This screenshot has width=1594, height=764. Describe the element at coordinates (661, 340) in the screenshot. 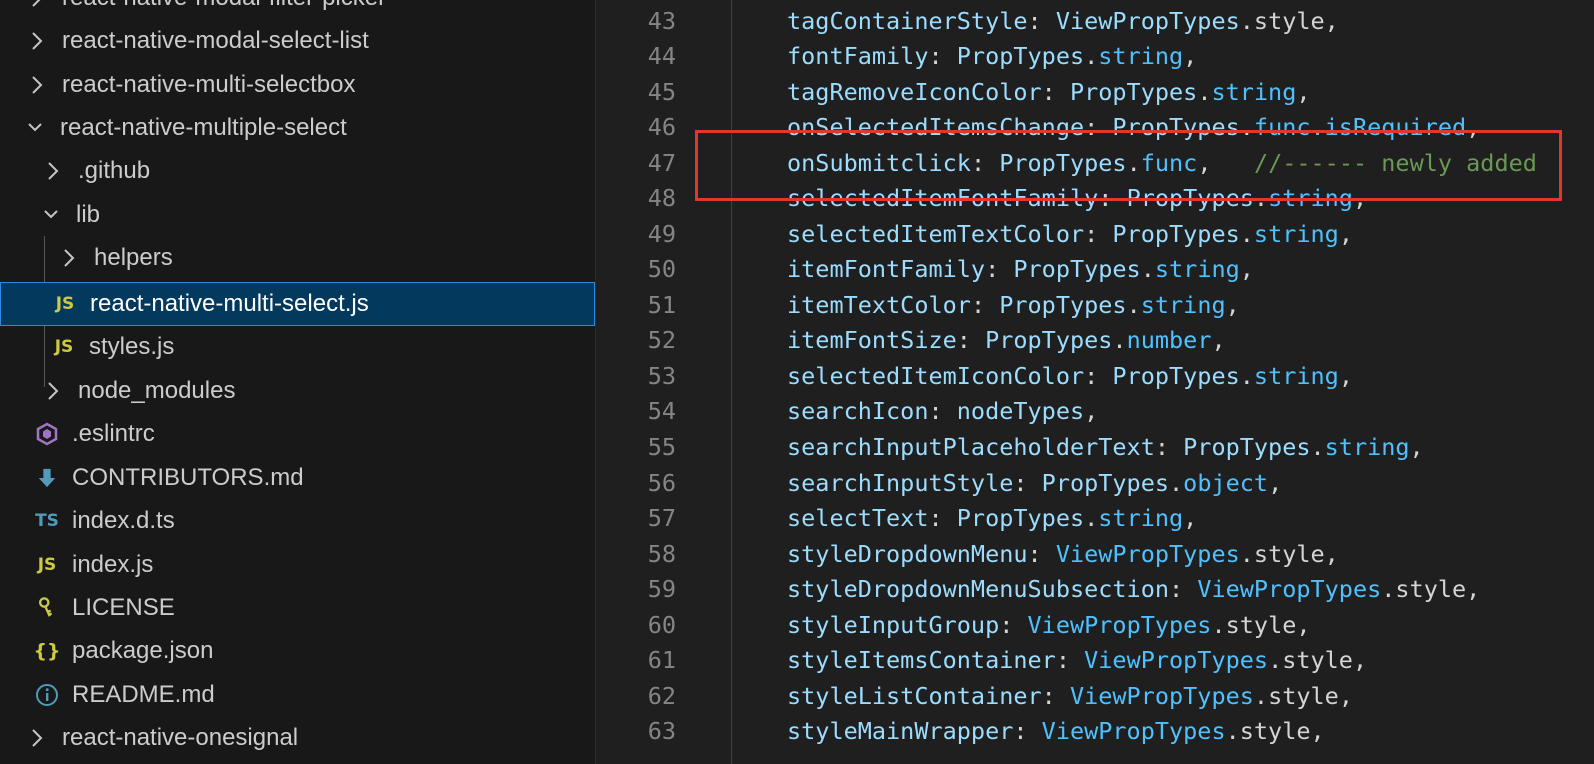

I see `line-number: 52` at that location.